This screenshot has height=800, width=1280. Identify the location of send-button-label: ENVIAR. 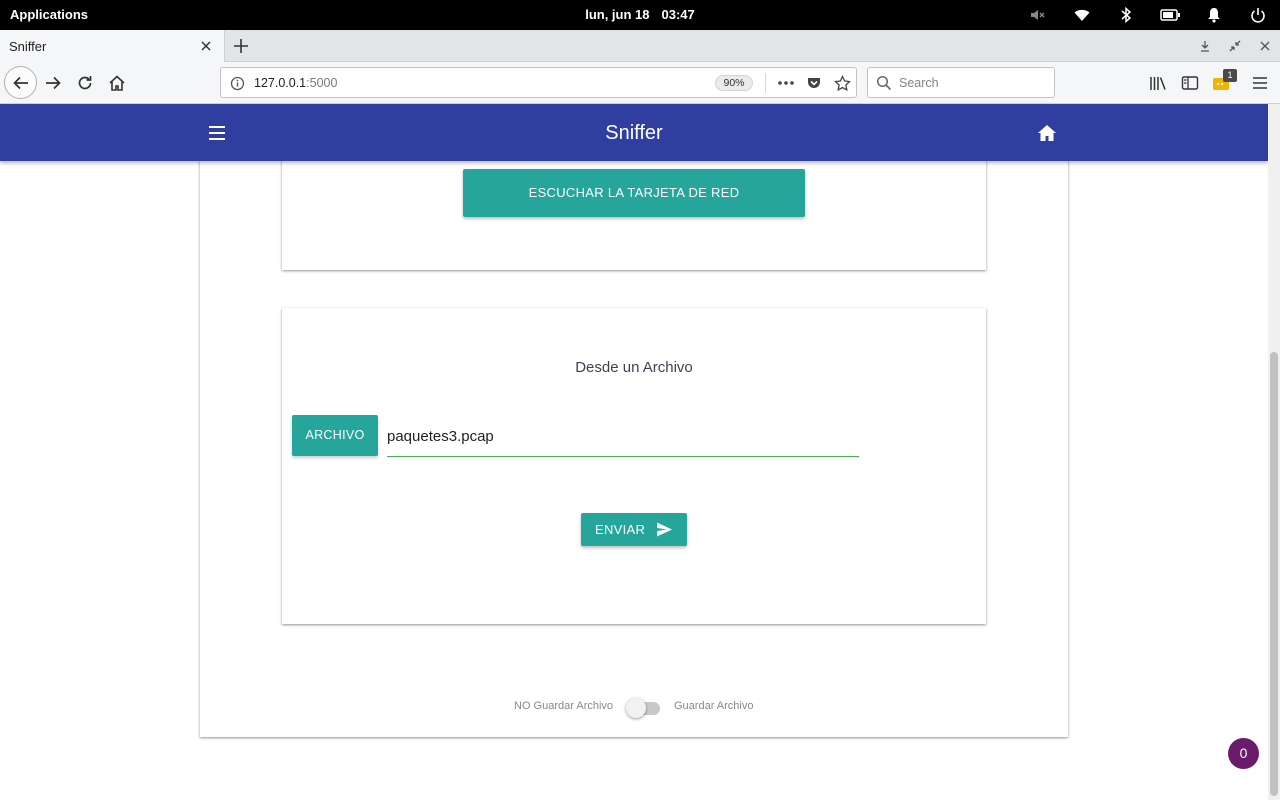
(620, 529).